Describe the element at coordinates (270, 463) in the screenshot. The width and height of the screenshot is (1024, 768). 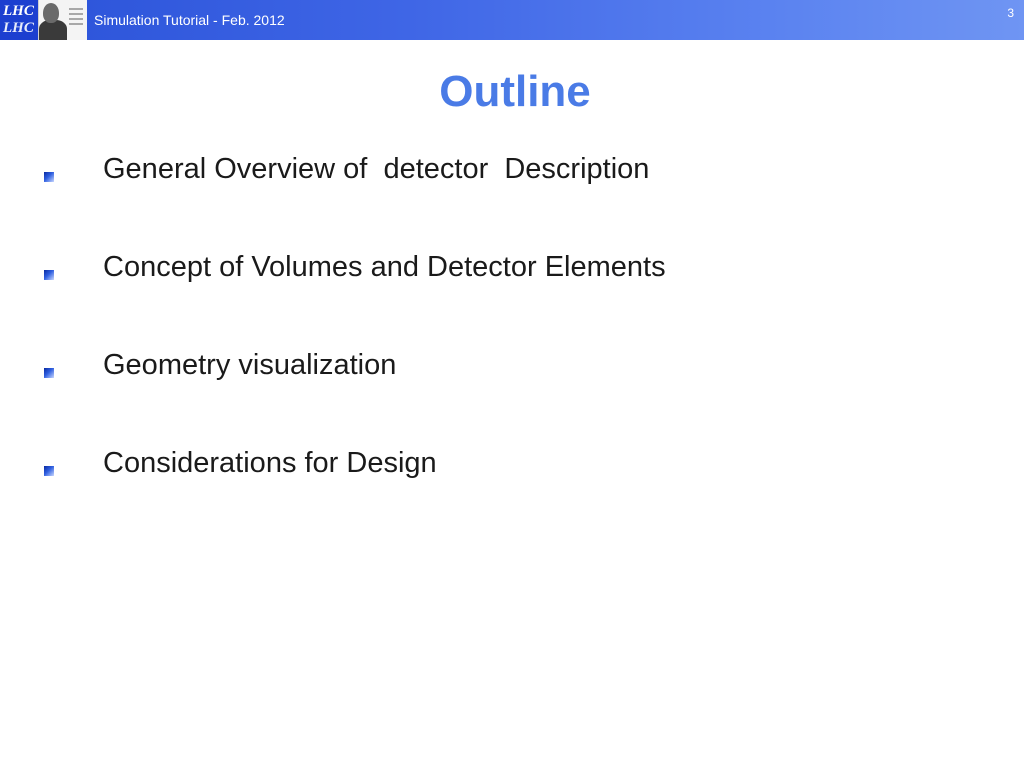
I see `bullet-text: Considerations for Design` at that location.